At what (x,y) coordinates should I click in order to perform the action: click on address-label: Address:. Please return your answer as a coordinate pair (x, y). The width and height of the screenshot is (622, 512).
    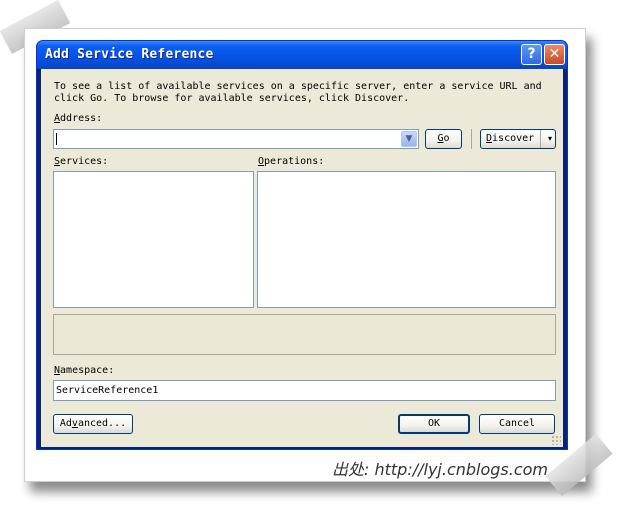
    Looking at the image, I should click on (78, 118).